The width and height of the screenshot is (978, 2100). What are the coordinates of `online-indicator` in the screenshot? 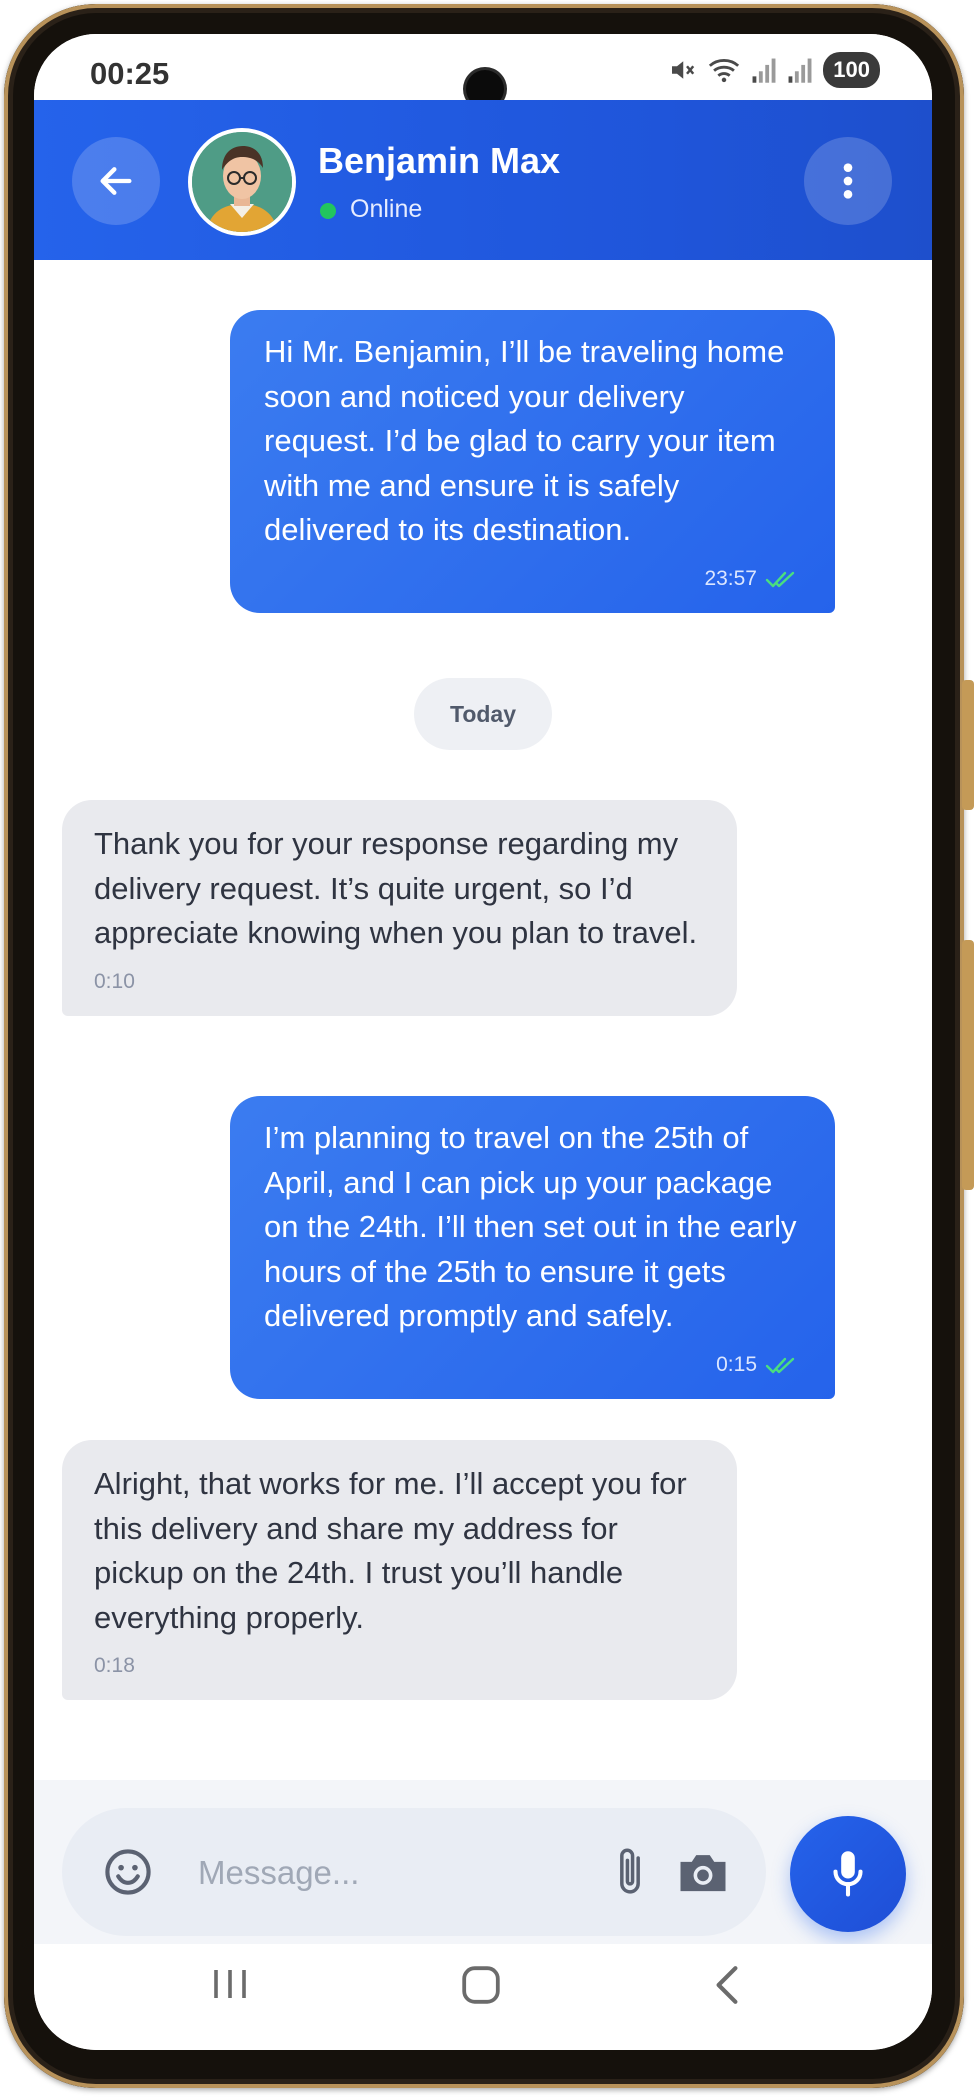 It's located at (328, 211).